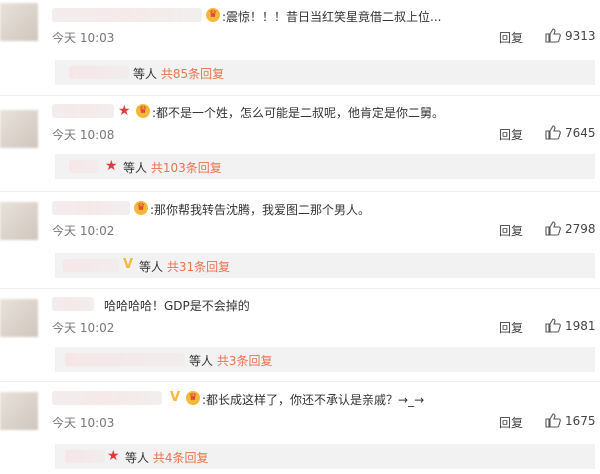  What do you see at coordinates (325, 166) in the screenshot?
I see `sub-replies-box: ★ 等人 共103条回复` at bounding box center [325, 166].